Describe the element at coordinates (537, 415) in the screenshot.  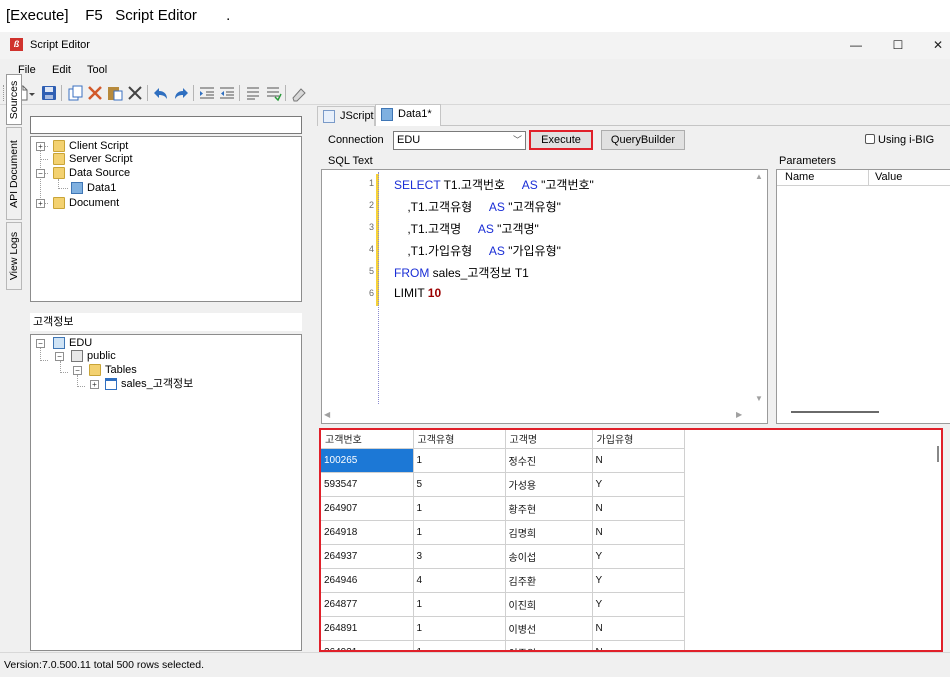
I see `sql-horizontal-scrollbar: ◀ ▶` at that location.